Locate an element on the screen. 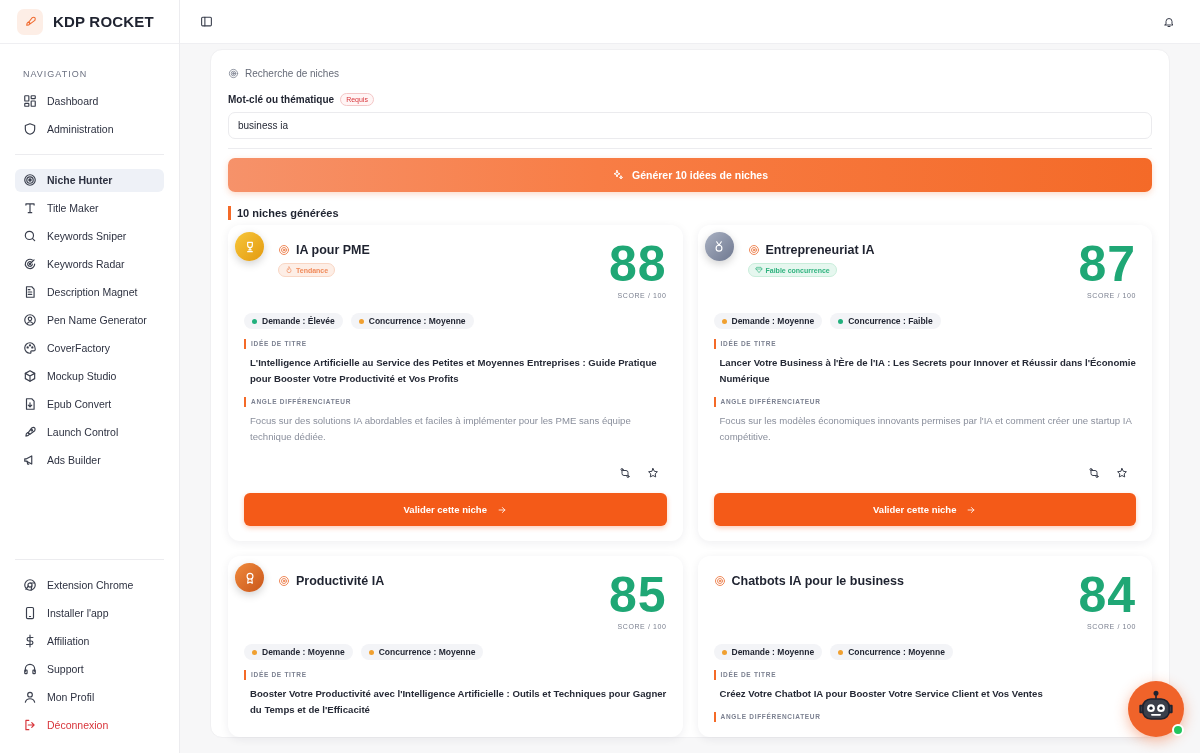  headphones-icon is located at coordinates (30, 669).